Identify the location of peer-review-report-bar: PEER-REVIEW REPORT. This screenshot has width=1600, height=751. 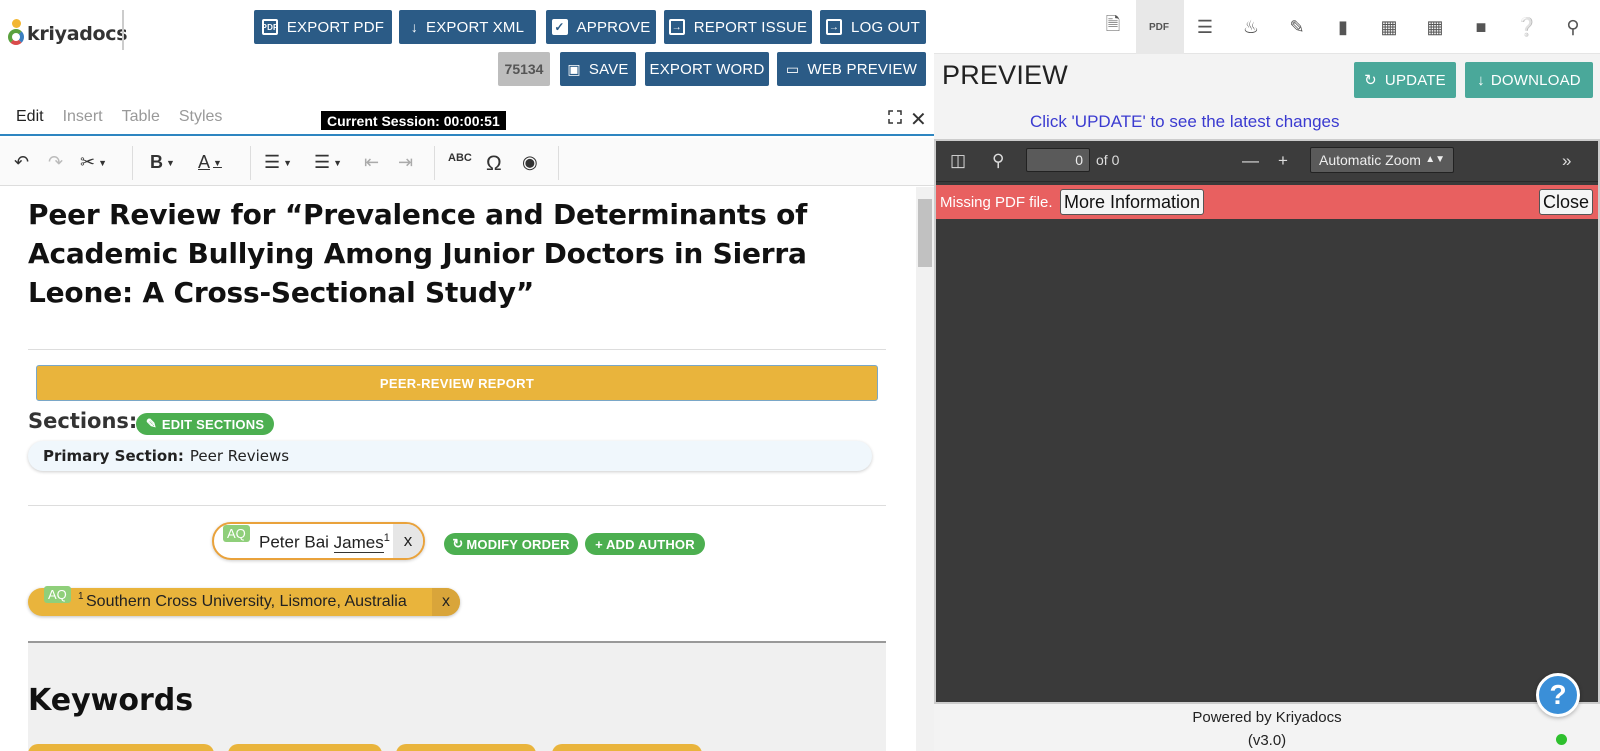
(457, 383).